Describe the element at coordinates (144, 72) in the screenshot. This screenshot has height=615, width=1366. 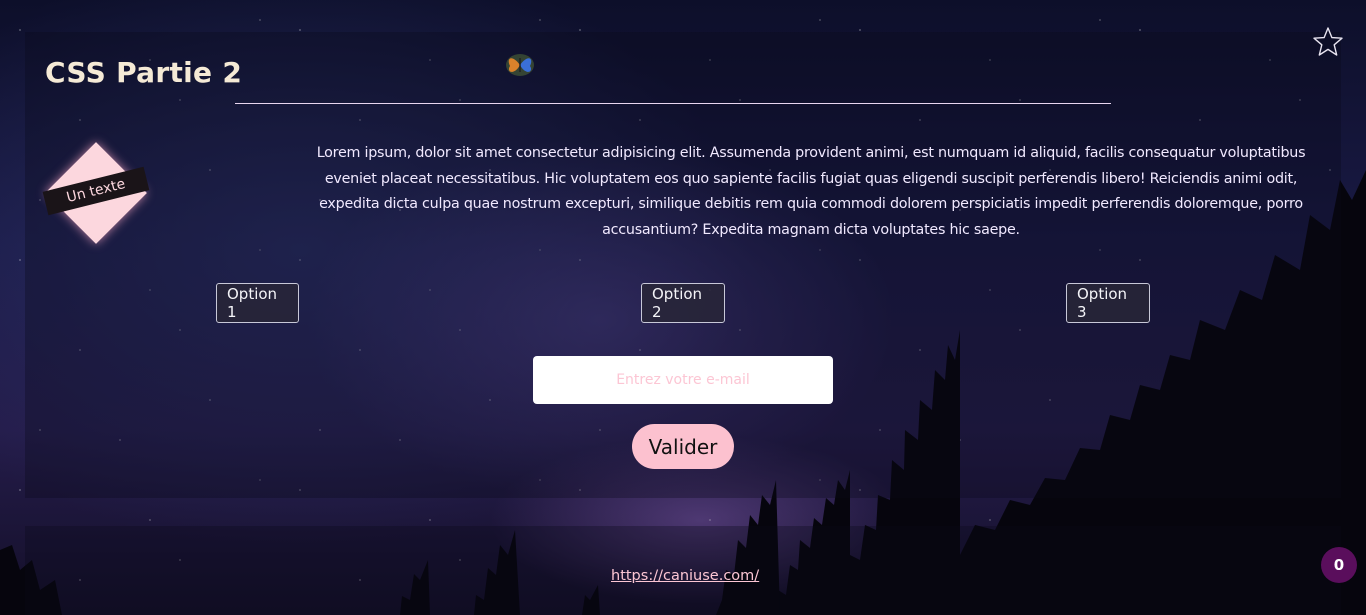
I see `page-title: CSS Partie 2` at that location.